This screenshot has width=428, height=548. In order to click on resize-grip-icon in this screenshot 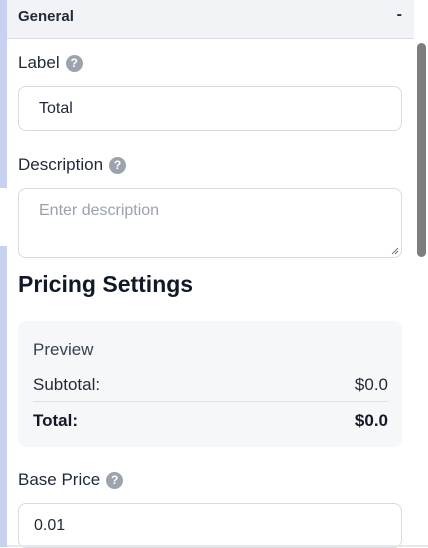, I will do `click(394, 250)`.